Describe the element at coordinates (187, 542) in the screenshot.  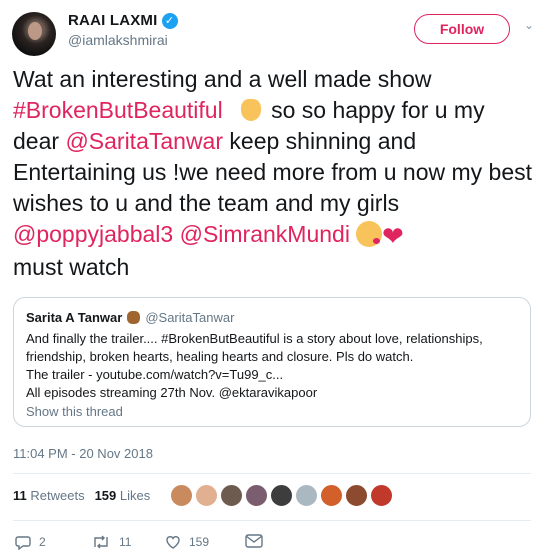
I see `like-button: 159` at that location.